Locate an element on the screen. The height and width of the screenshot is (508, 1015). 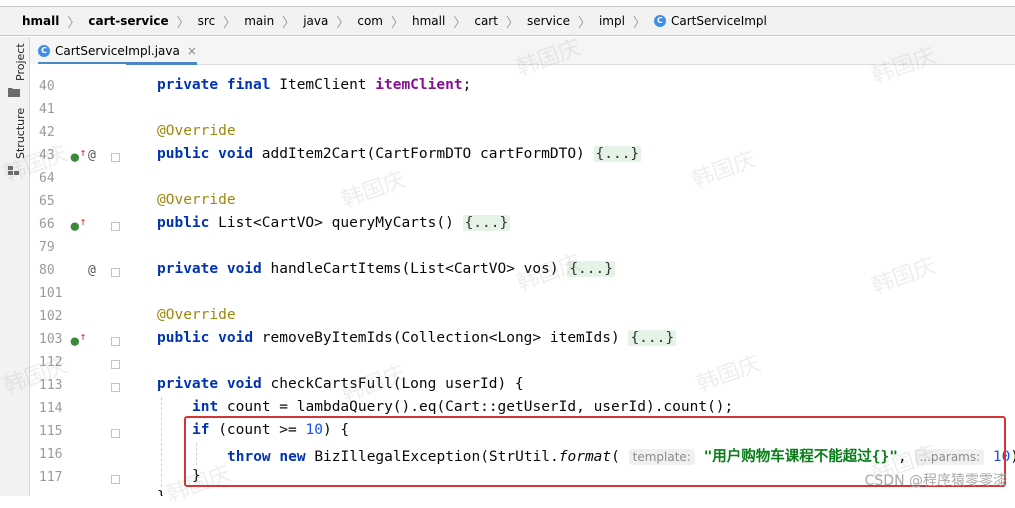
method-signature: List<CartVO> queryMyCarts() is located at coordinates (336, 223).